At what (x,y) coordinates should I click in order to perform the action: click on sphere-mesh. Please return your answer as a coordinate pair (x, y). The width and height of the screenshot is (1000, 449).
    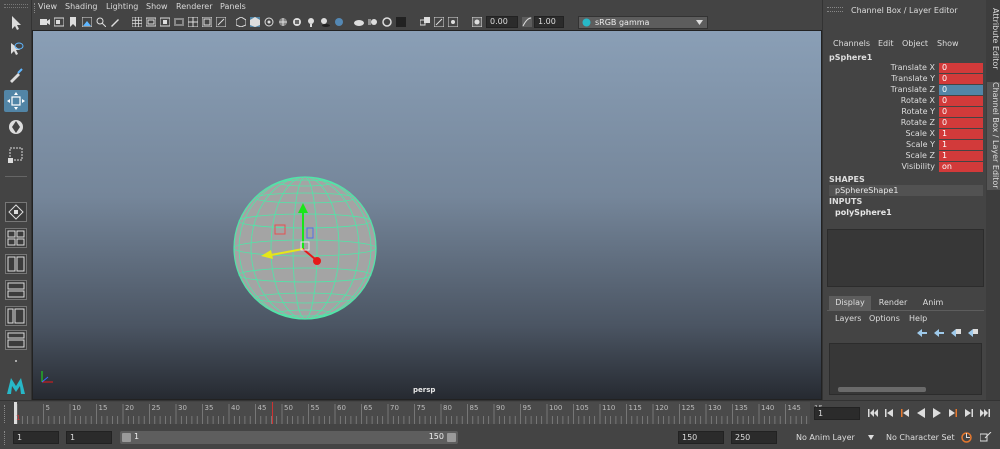
    Looking at the image, I should click on (305, 248).